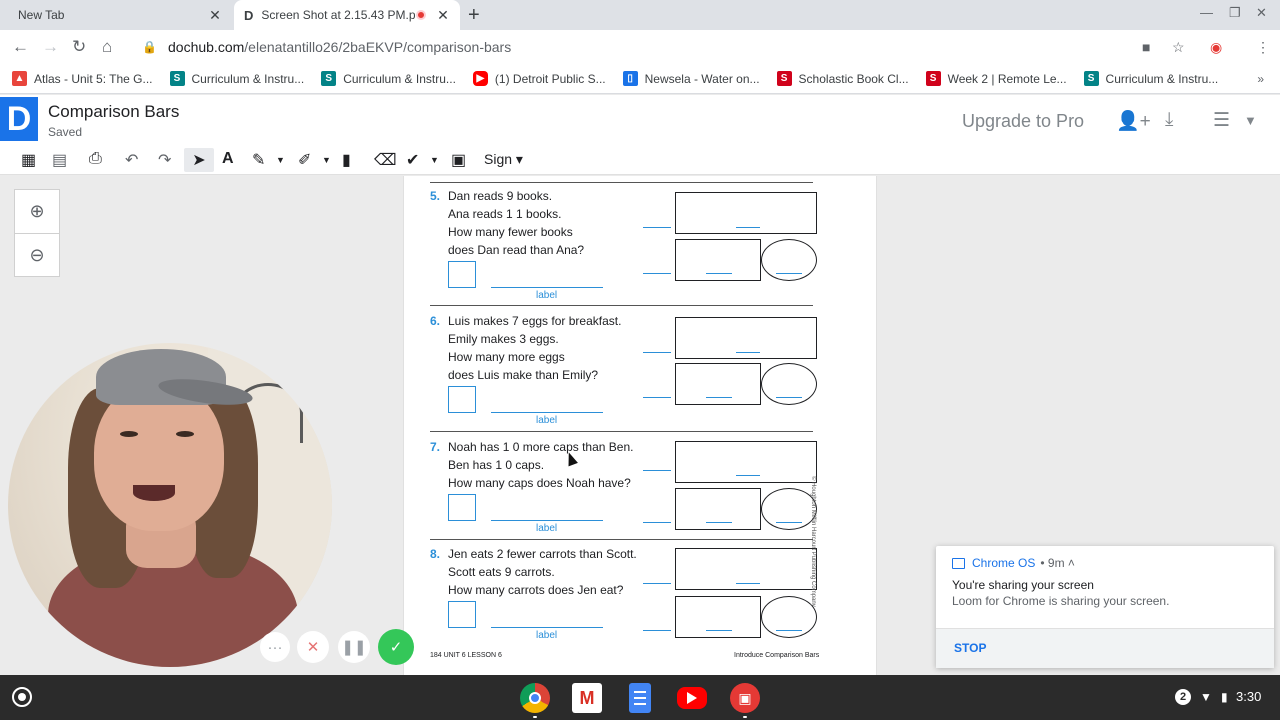  Describe the element at coordinates (547, 295) in the screenshot. I see `label-caption: label` at that location.